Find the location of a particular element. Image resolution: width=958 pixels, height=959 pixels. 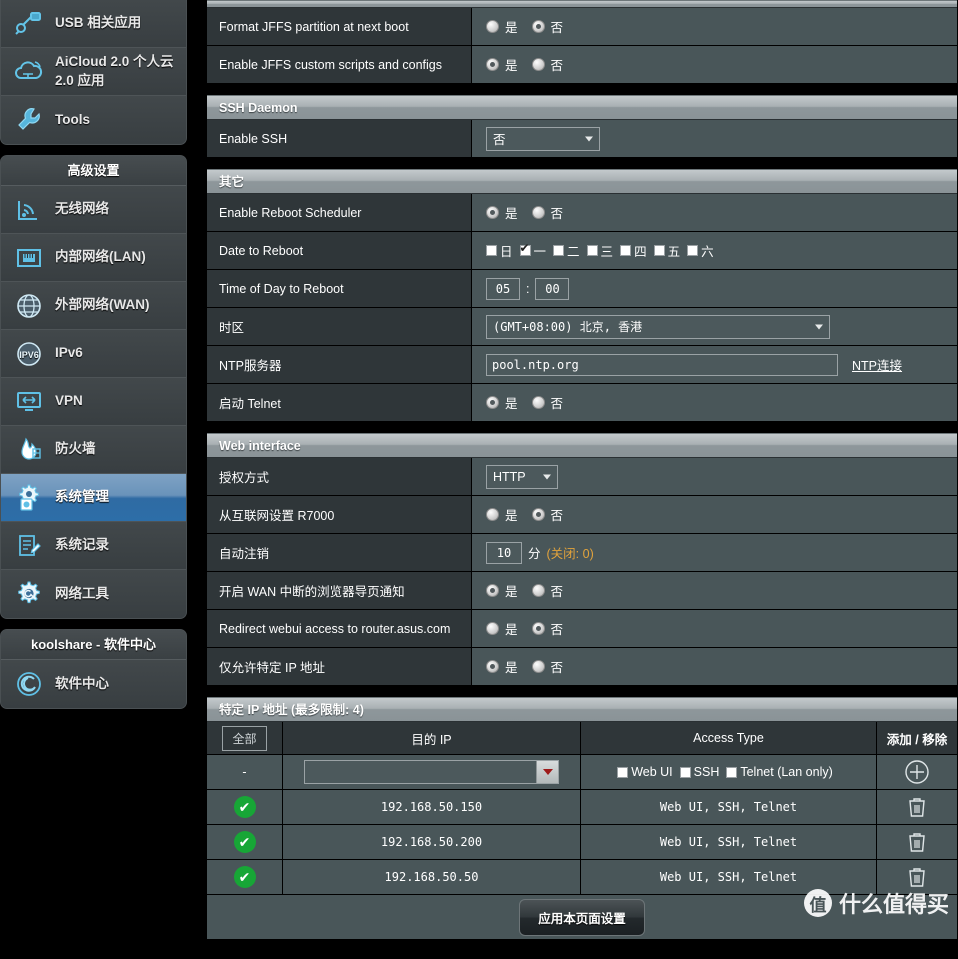

row-value: 日 一 二 三 四 五 六 is located at coordinates (714, 250).